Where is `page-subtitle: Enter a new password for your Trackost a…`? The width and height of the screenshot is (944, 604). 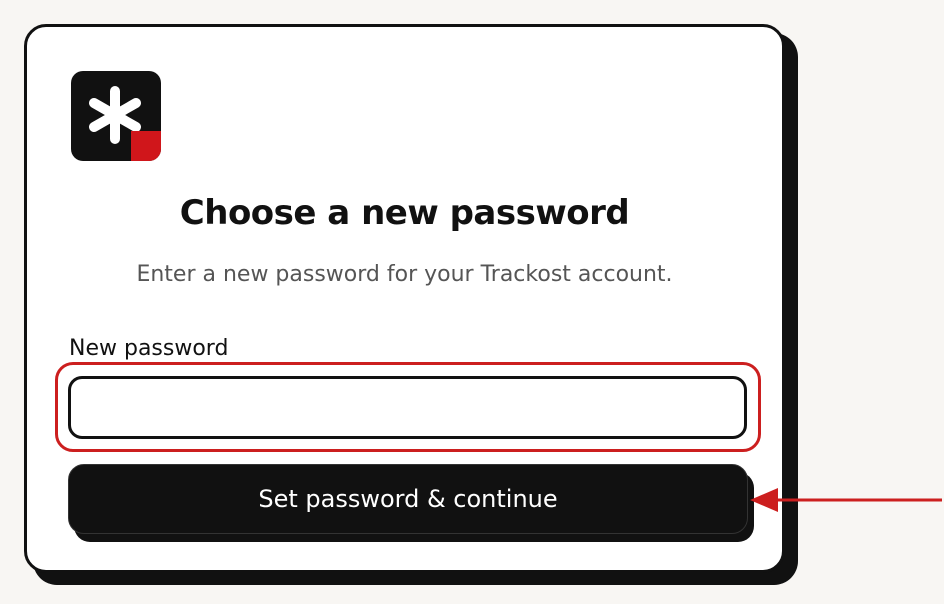 page-subtitle: Enter a new password for your Trackost a… is located at coordinates (404, 274).